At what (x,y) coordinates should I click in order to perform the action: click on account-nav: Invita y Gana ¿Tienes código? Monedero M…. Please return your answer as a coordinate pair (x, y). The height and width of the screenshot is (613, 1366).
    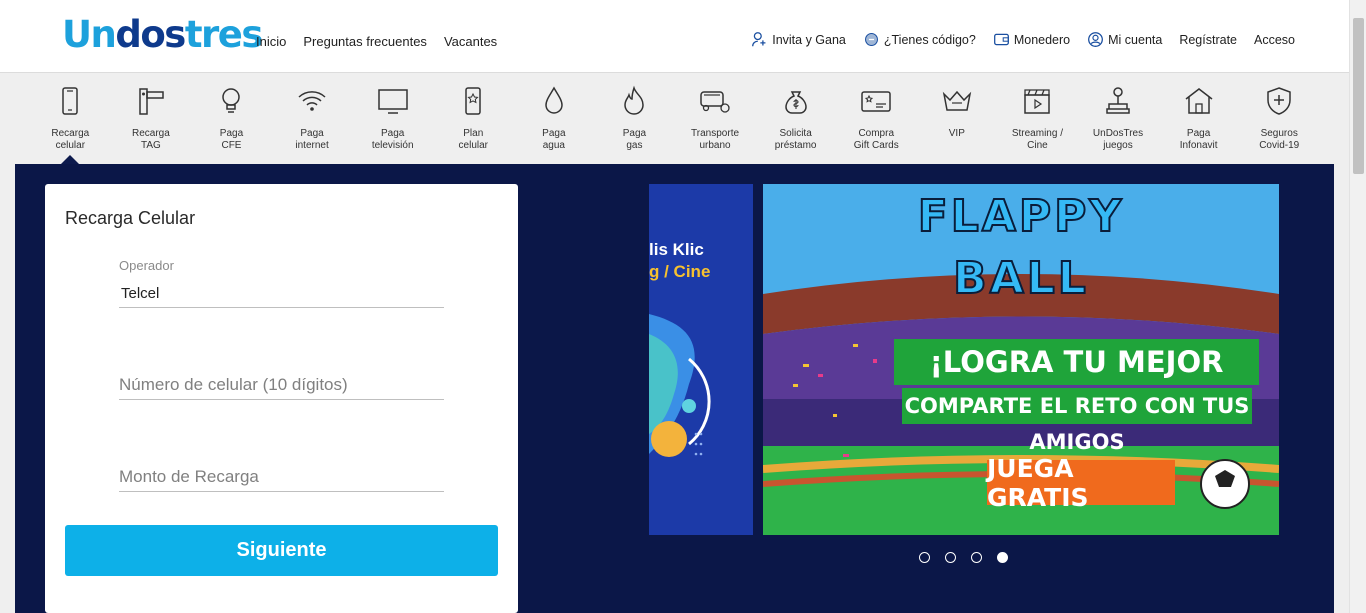
    Looking at the image, I should click on (1023, 39).